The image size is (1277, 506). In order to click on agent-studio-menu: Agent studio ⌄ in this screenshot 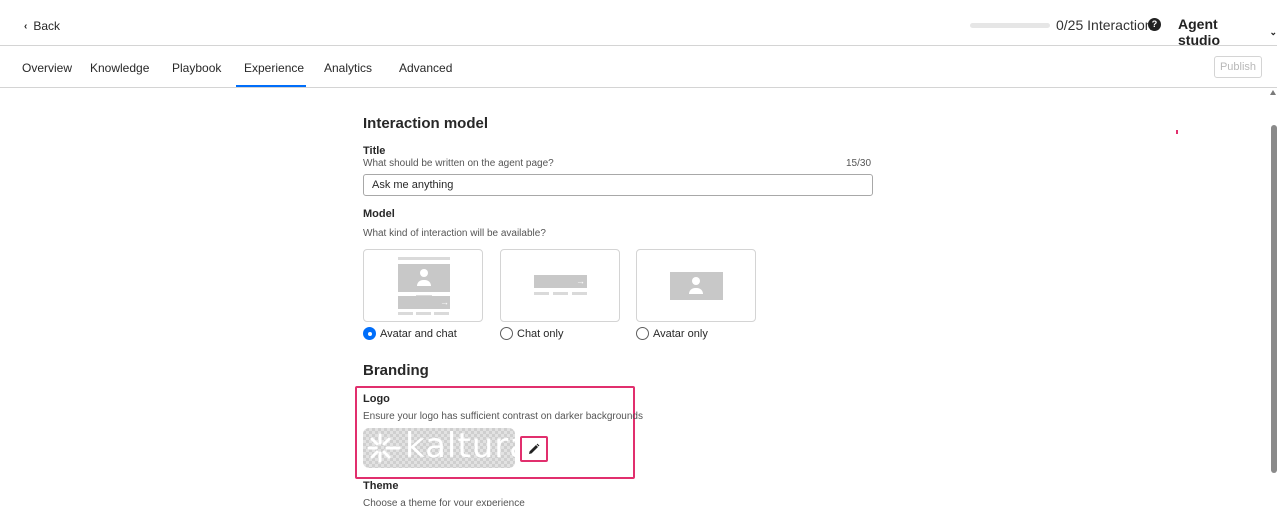, I will do `click(1227, 32)`.